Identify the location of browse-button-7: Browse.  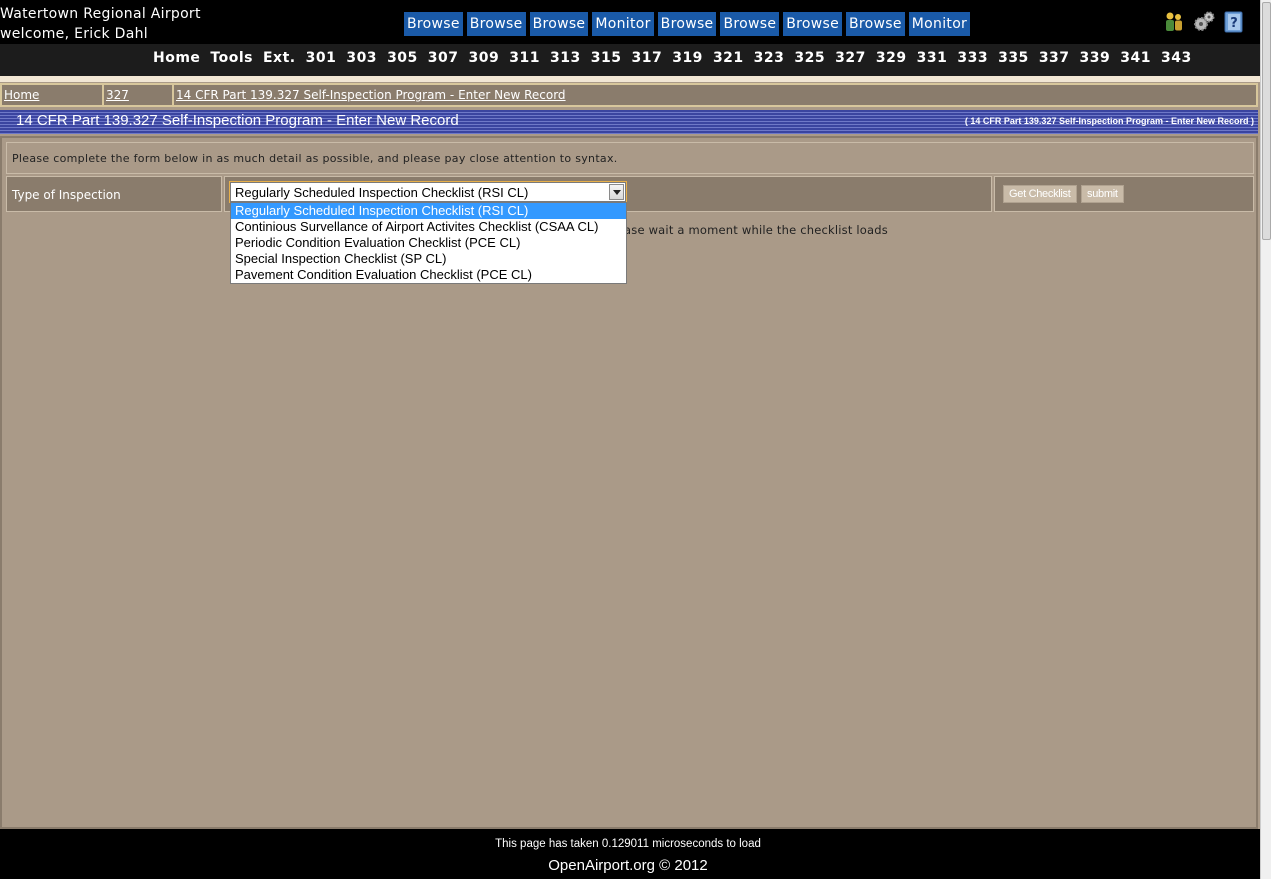
(875, 24).